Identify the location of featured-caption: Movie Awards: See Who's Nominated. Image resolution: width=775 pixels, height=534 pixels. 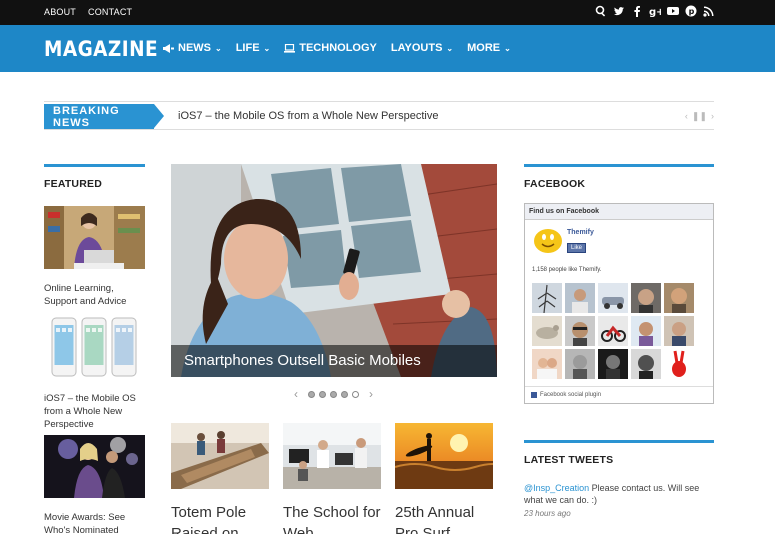
(94, 522).